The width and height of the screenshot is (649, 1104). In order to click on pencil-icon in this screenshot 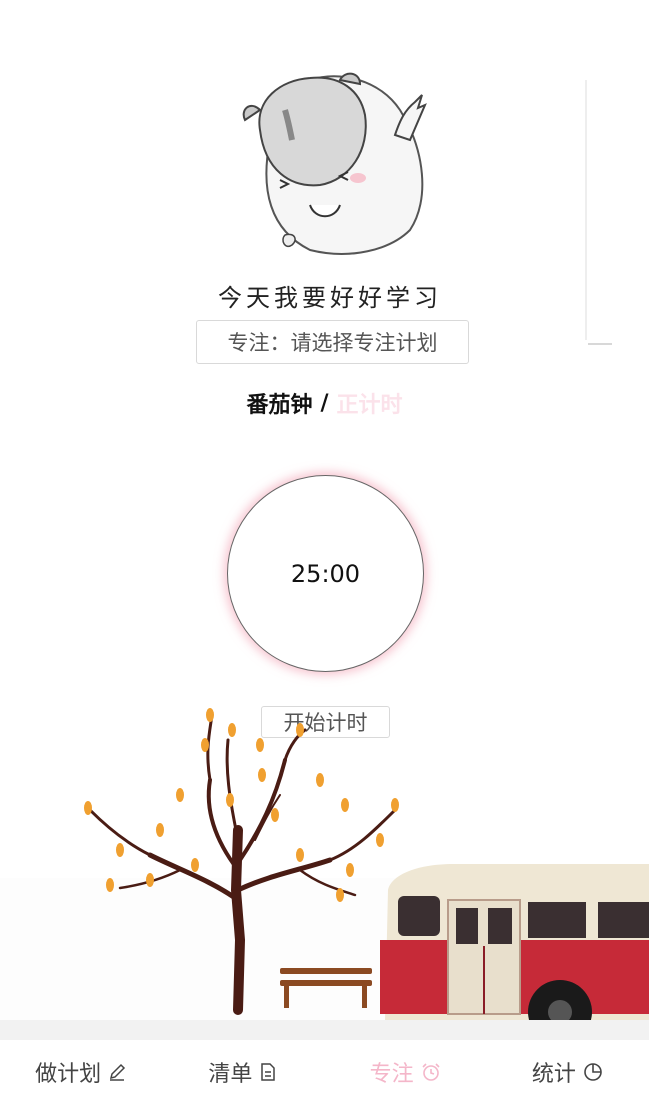, I will do `click(118, 1072)`.